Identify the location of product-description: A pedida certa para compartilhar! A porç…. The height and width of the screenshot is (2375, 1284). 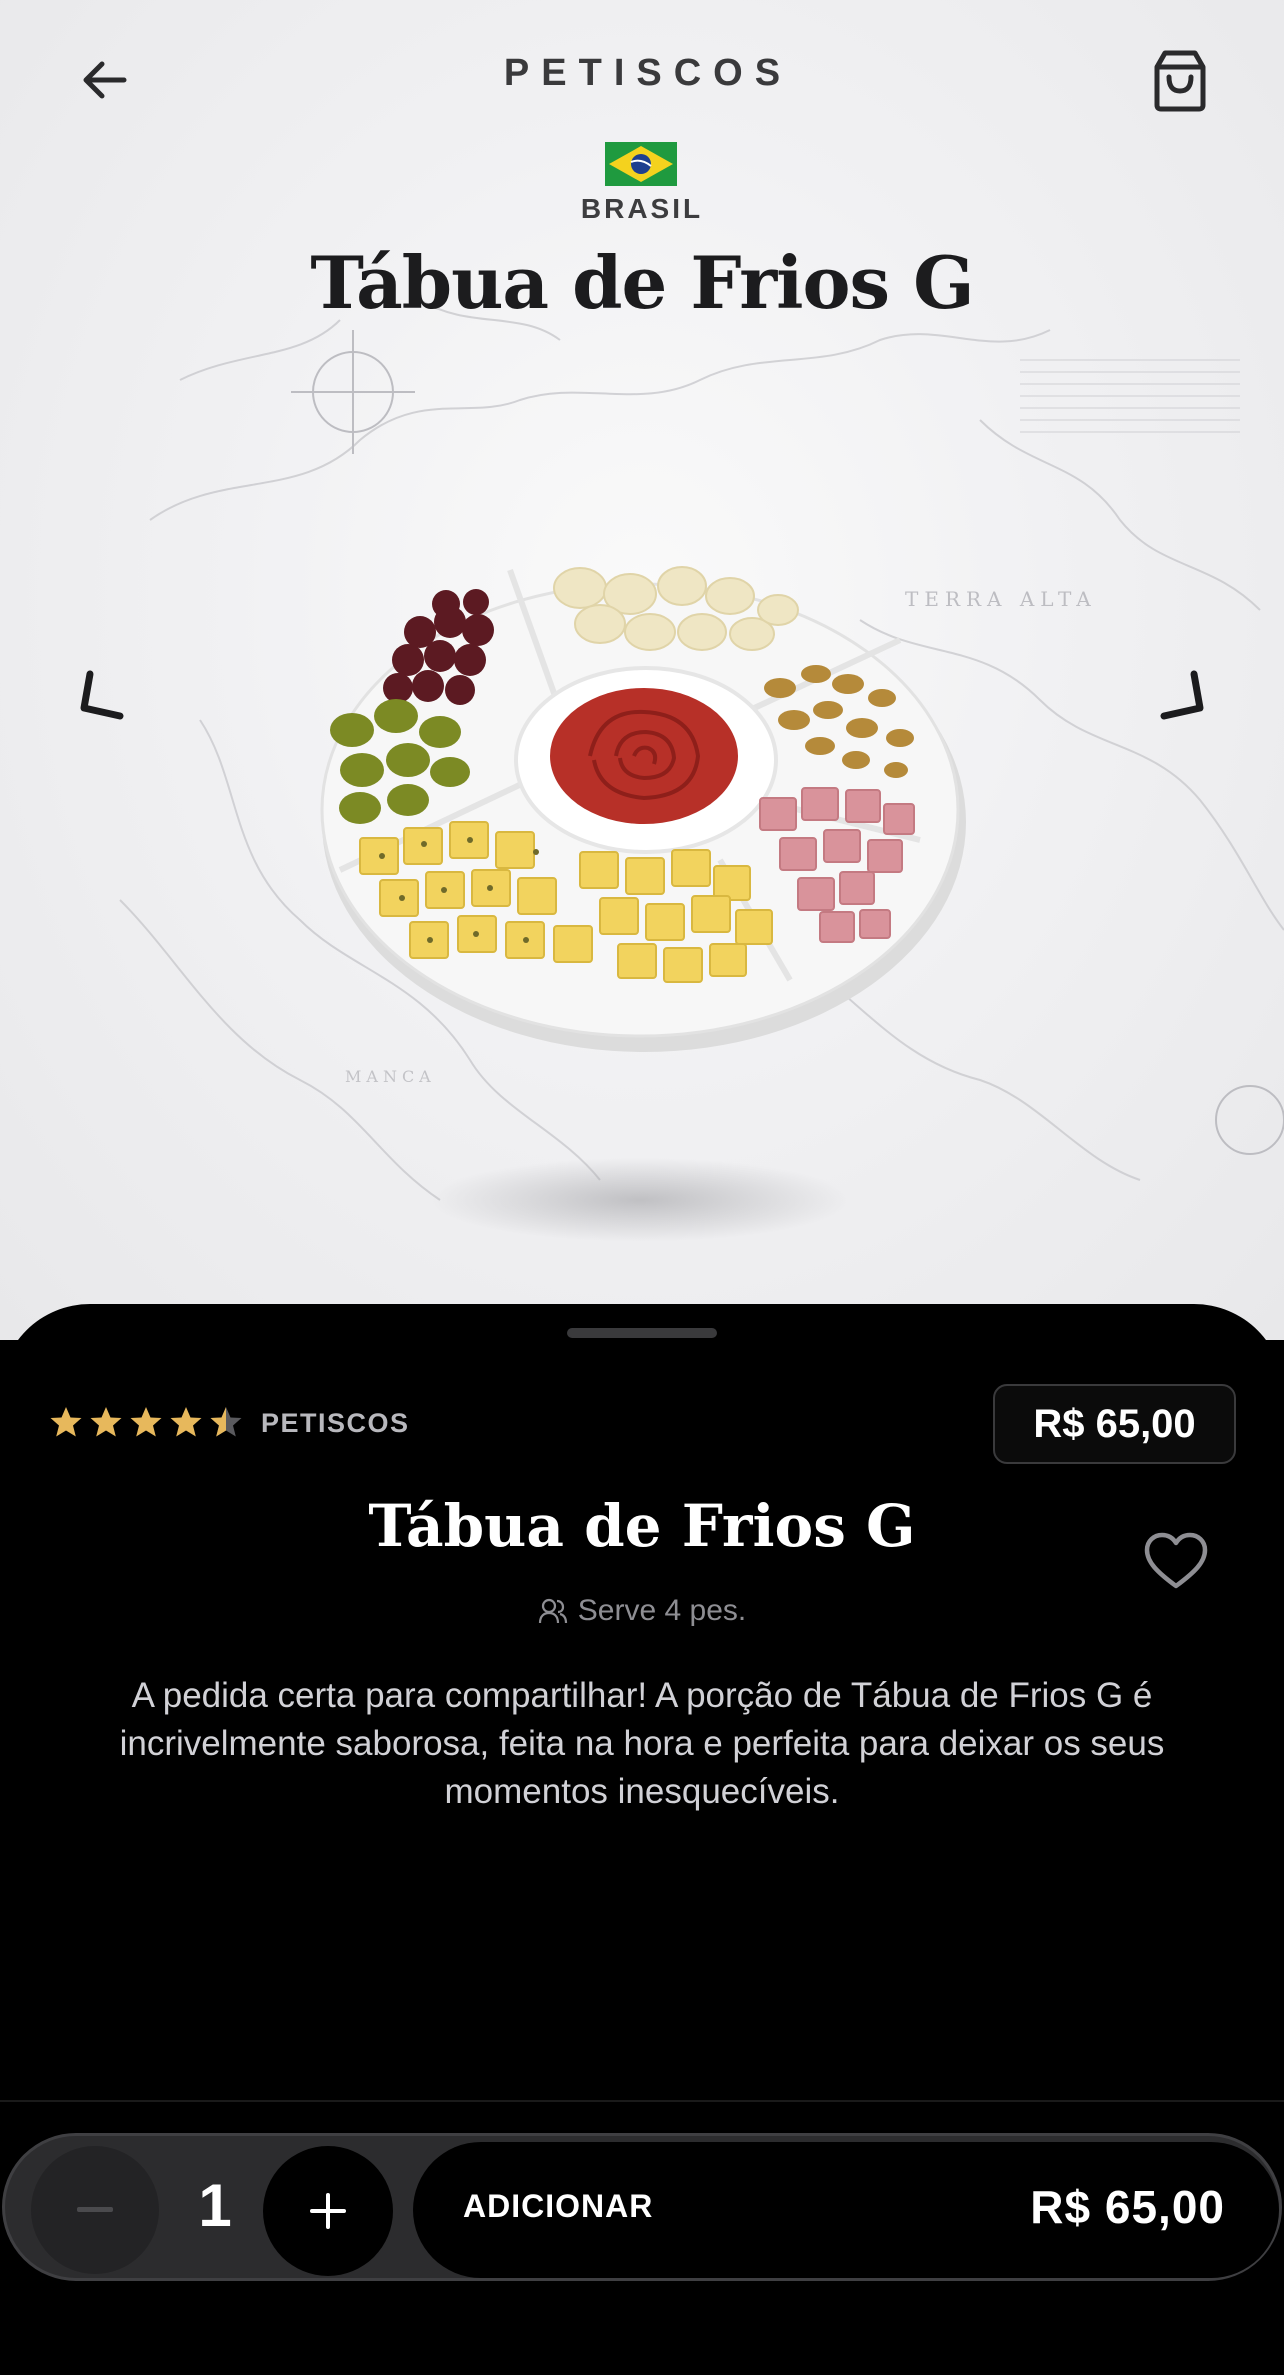
(642, 1743).